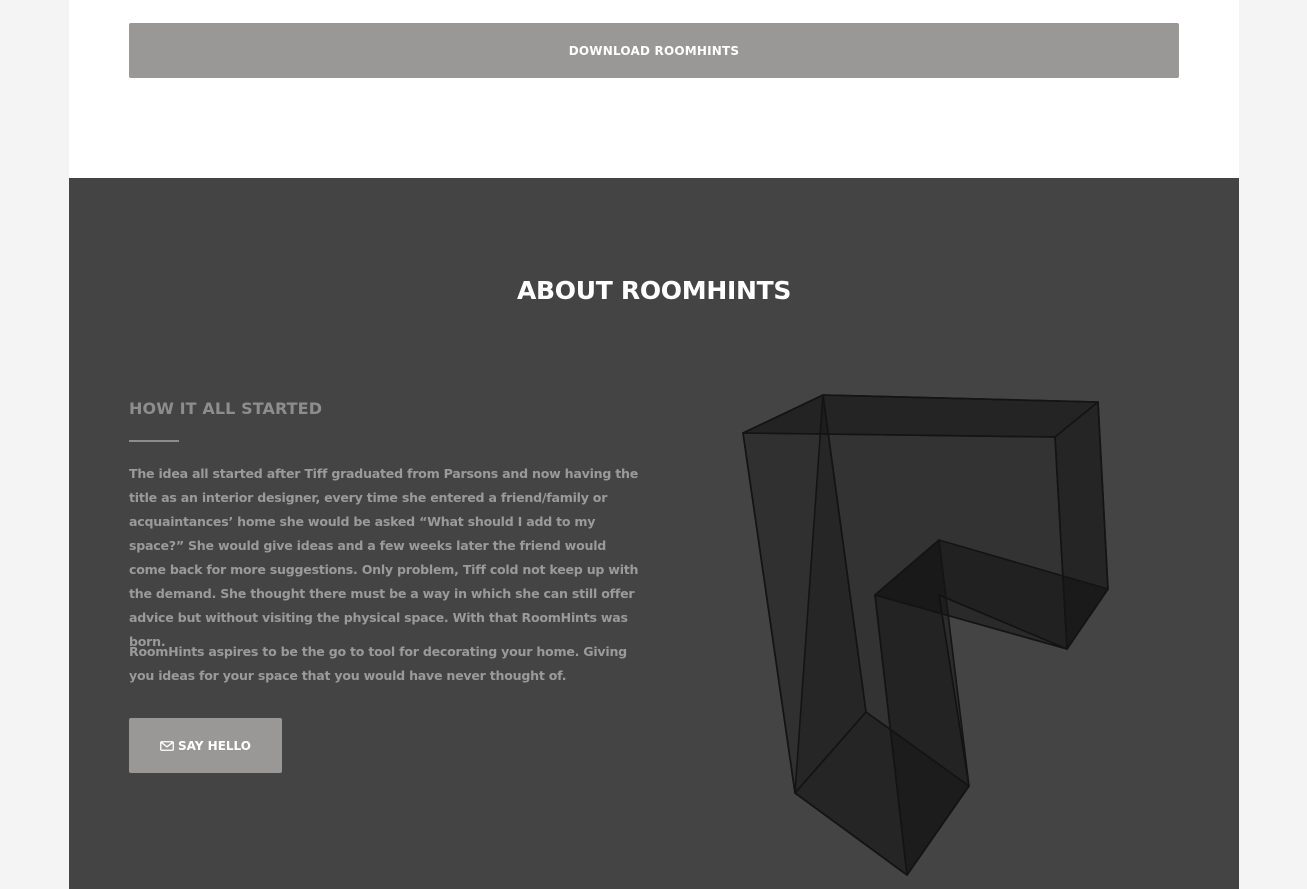 Image resolution: width=1307 pixels, height=889 pixels. I want to click on say-hello-button: SAY HELLO, so click(205, 745).